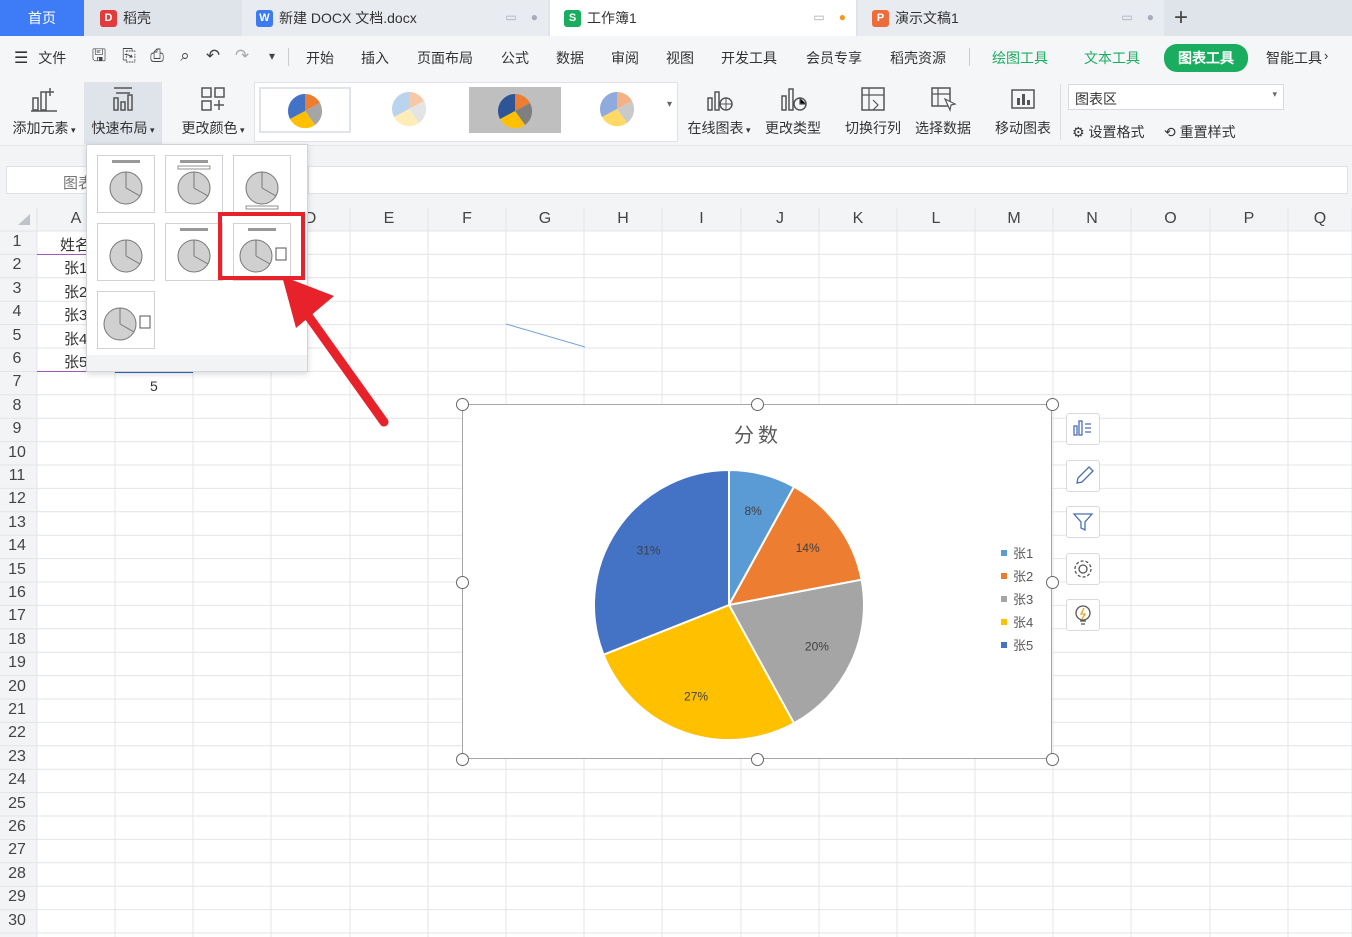  What do you see at coordinates (17, 850) in the screenshot?
I see `row-header-27: 27` at bounding box center [17, 850].